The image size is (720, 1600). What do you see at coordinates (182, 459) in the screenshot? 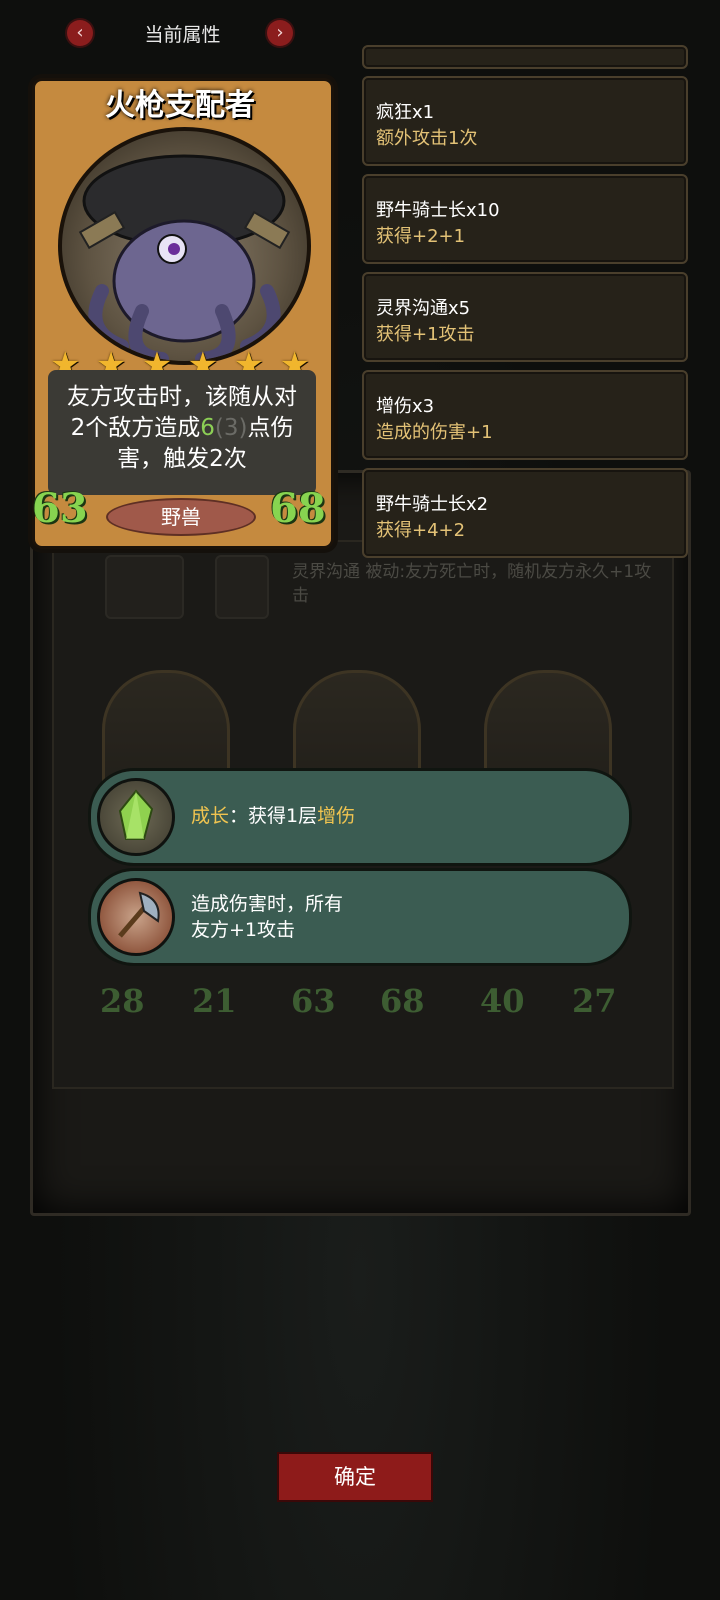
I see `hero-desc-line-3: 害，触发2次` at bounding box center [182, 459].